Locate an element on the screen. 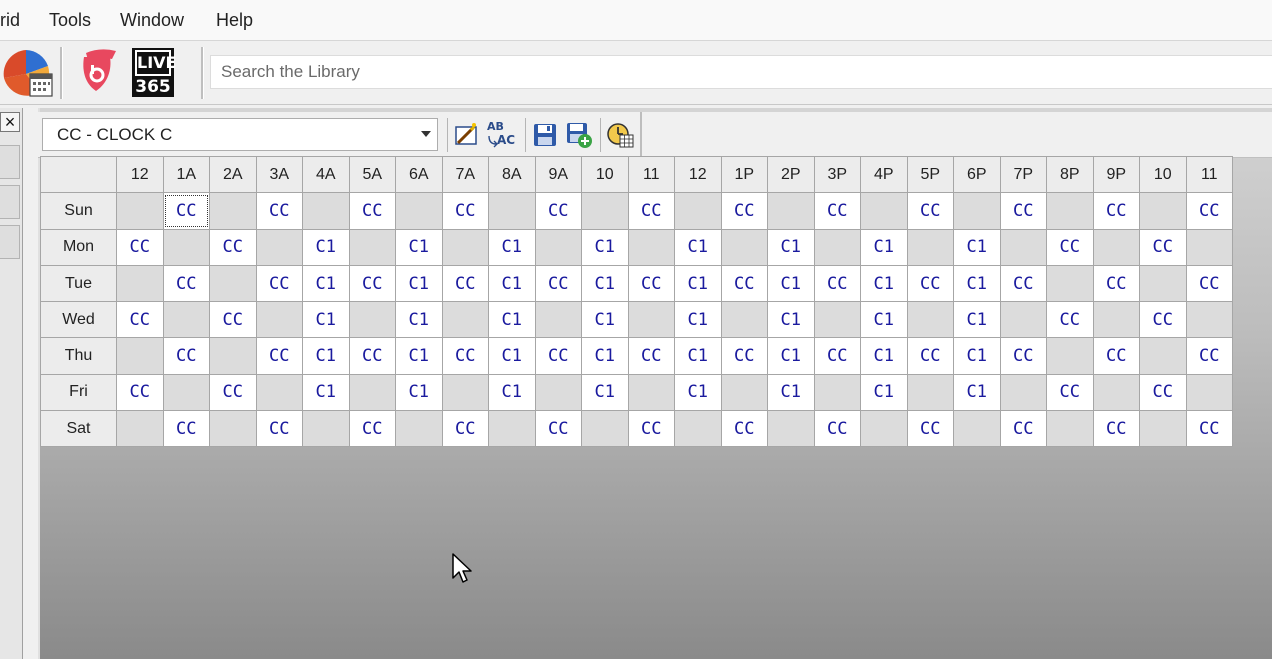  hour-header: 3P is located at coordinates (837, 174).